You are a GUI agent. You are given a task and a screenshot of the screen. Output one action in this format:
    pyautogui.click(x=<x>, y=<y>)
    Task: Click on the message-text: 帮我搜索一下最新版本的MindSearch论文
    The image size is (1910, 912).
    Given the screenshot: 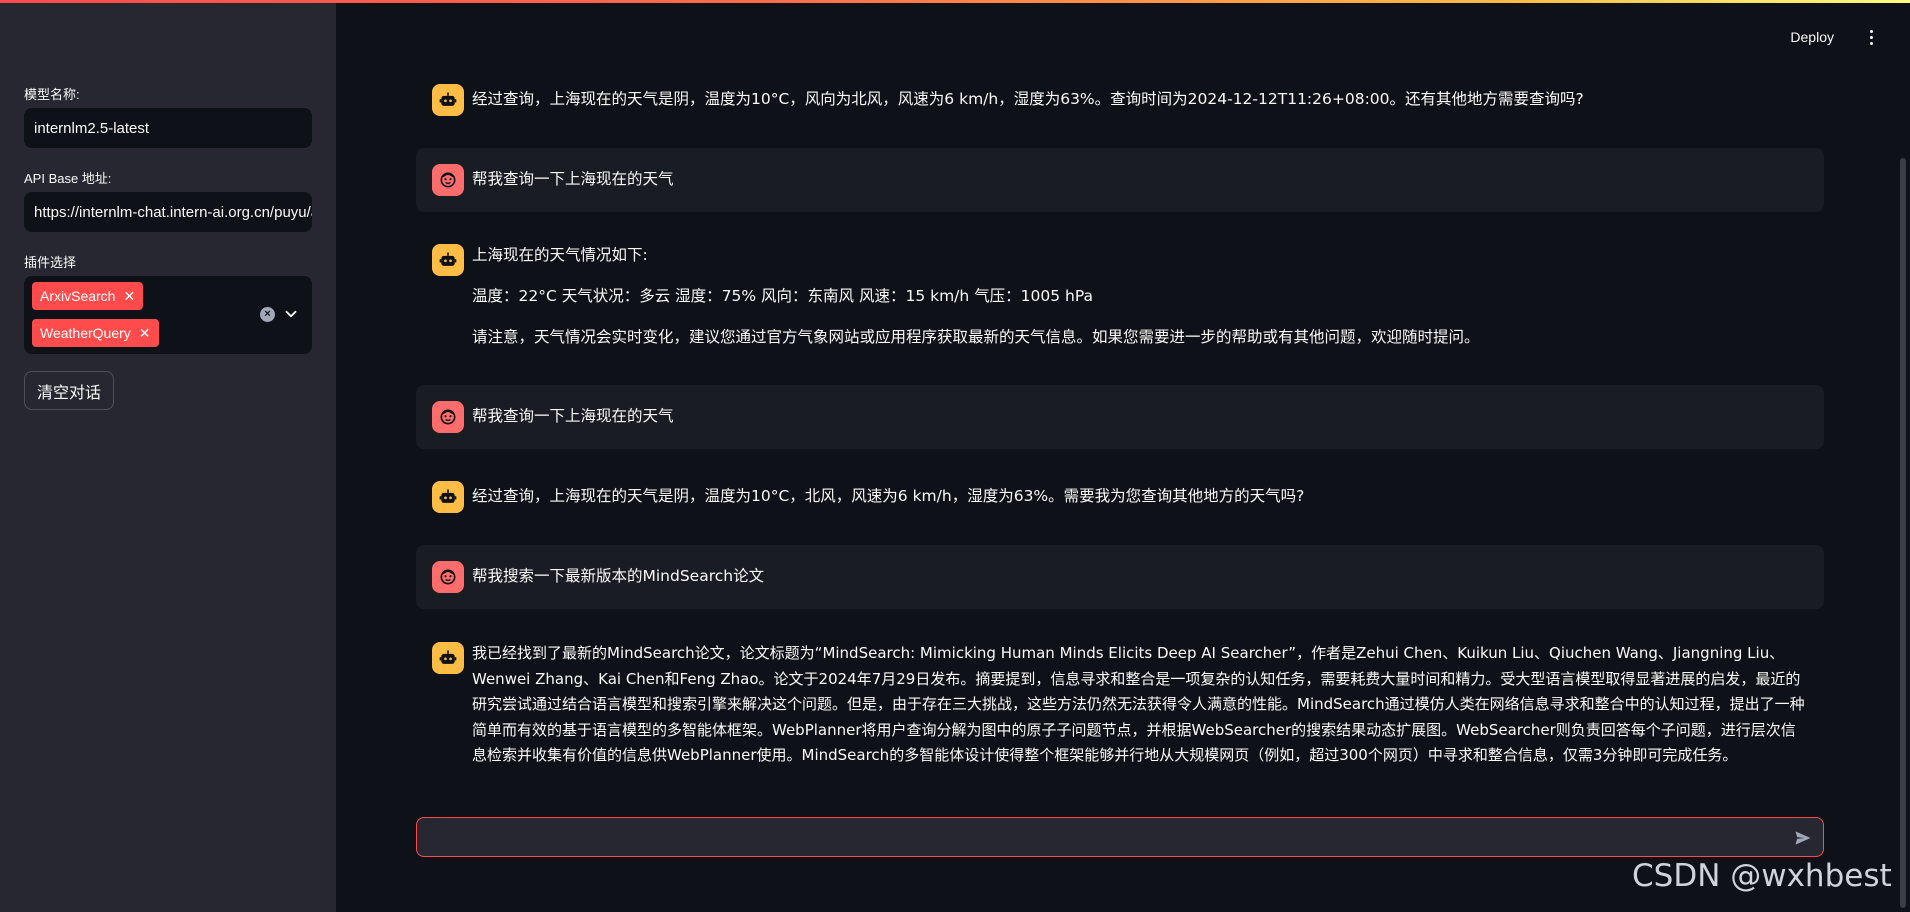 What is the action you would take?
    pyautogui.click(x=618, y=576)
    